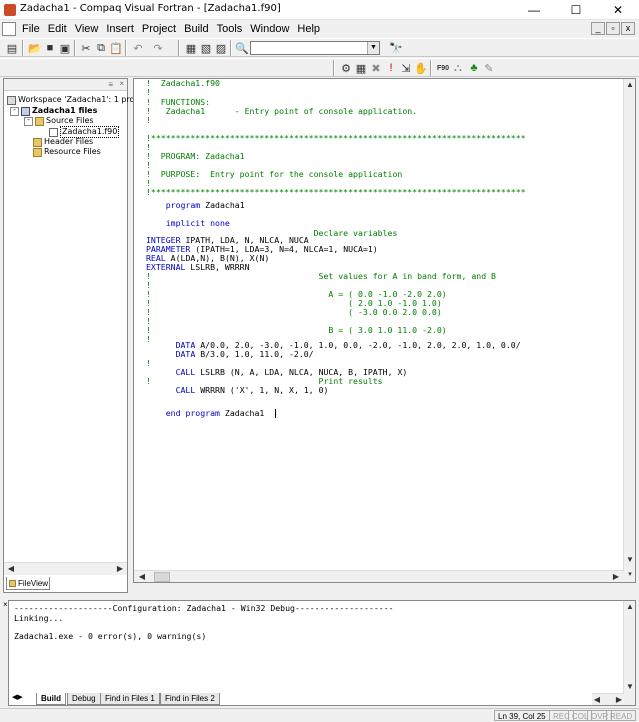  Describe the element at coordinates (376, 68) in the screenshot. I see `stop-build-icon: ✖` at that location.